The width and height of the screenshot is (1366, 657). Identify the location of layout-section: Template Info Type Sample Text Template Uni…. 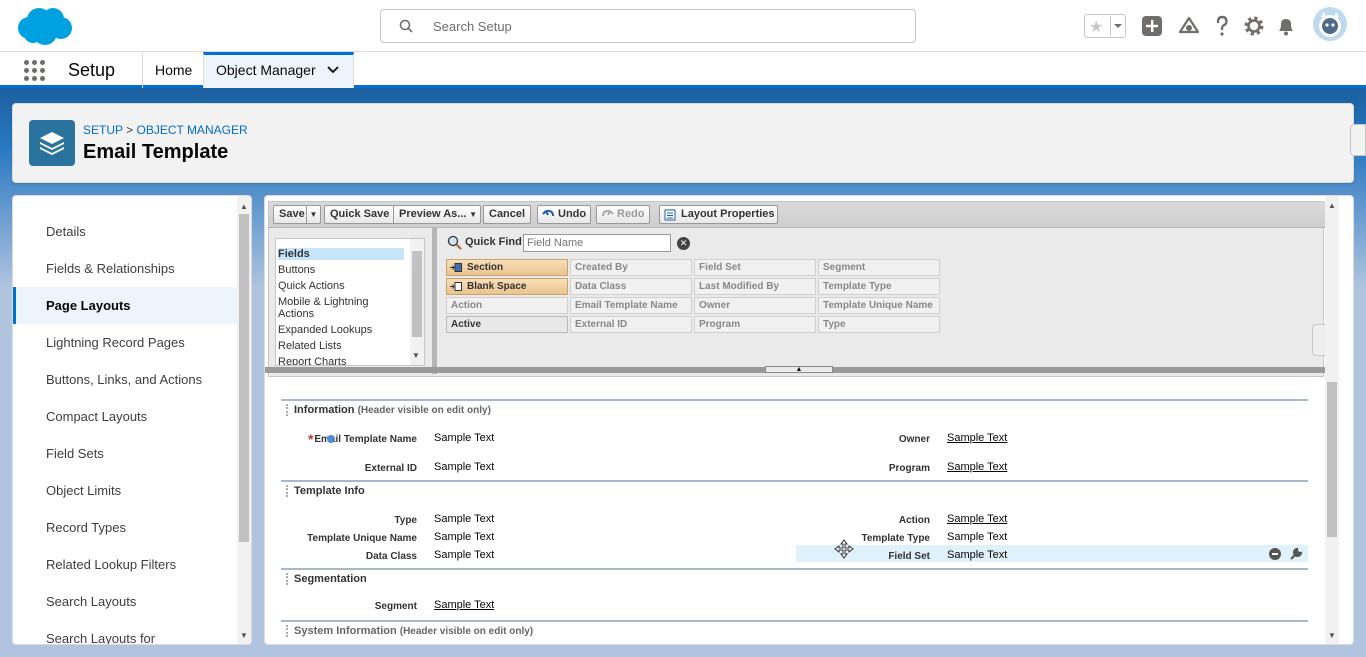
(794, 521).